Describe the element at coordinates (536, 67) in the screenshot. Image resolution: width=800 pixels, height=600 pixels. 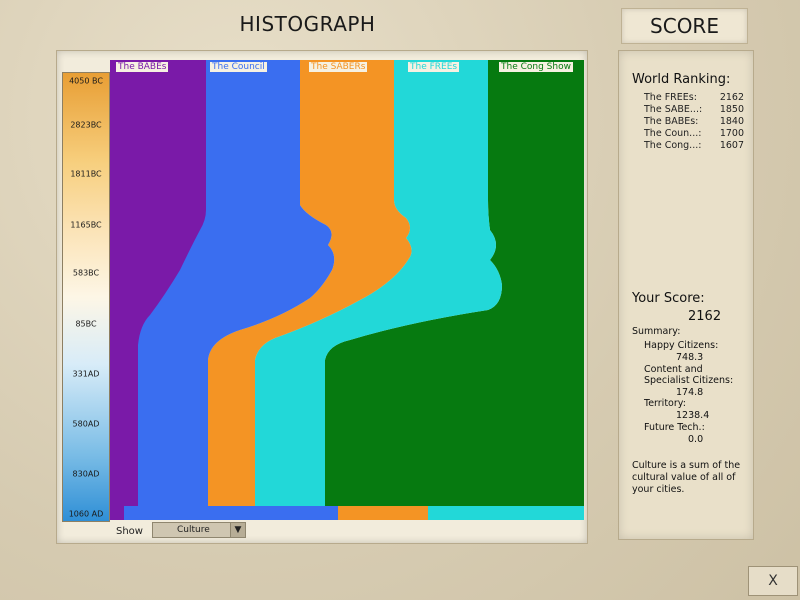
I see `civ-label-cong-show: The Cong Show` at that location.